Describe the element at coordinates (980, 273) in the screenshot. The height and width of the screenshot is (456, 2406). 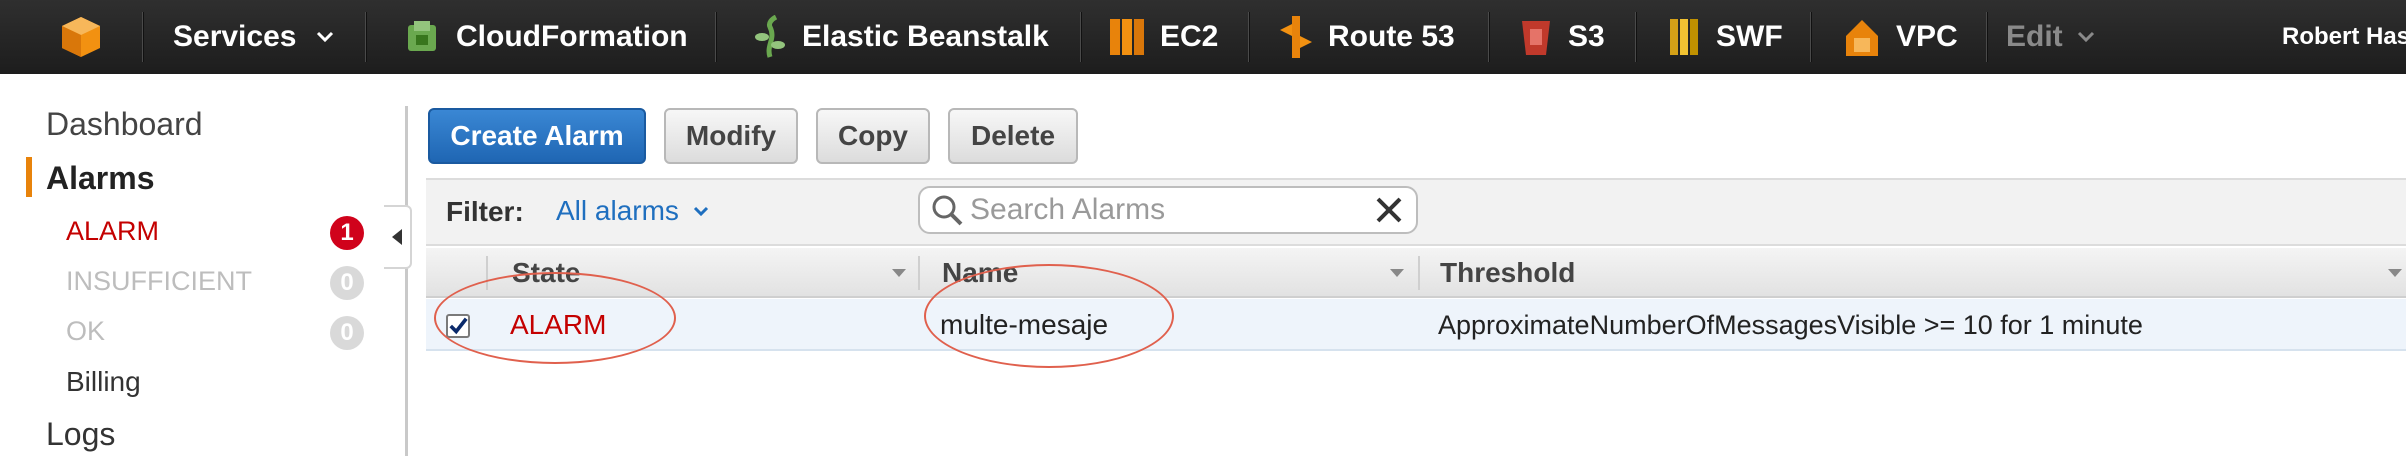
I see `column-header-name: Name` at that location.